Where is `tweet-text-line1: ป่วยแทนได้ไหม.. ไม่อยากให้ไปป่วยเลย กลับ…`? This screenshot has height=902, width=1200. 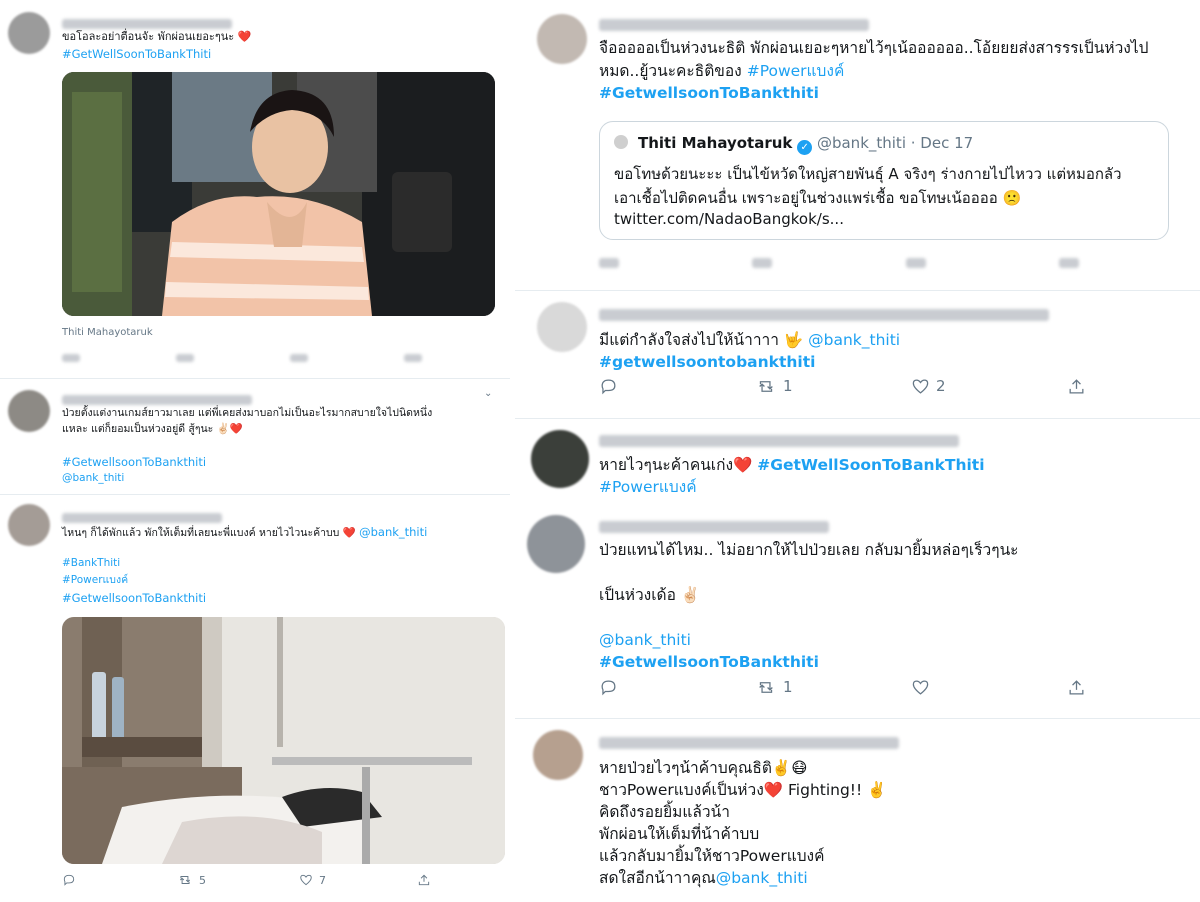
tweet-text-line1: ป่วยแทนได้ไหม.. ไม่อยากให้ไปป่วยเลย กลับ… is located at coordinates (809, 550).